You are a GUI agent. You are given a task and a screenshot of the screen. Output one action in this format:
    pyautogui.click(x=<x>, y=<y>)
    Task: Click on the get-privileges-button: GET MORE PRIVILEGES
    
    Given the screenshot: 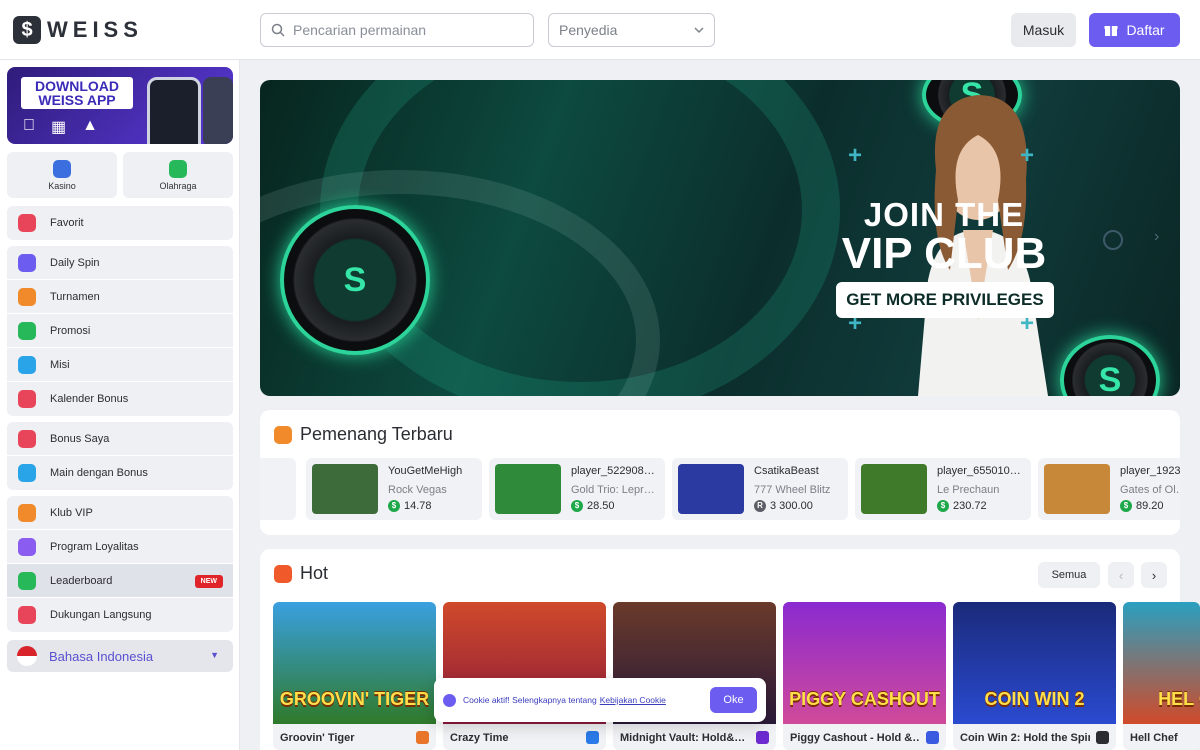 What is the action you would take?
    pyautogui.click(x=945, y=300)
    